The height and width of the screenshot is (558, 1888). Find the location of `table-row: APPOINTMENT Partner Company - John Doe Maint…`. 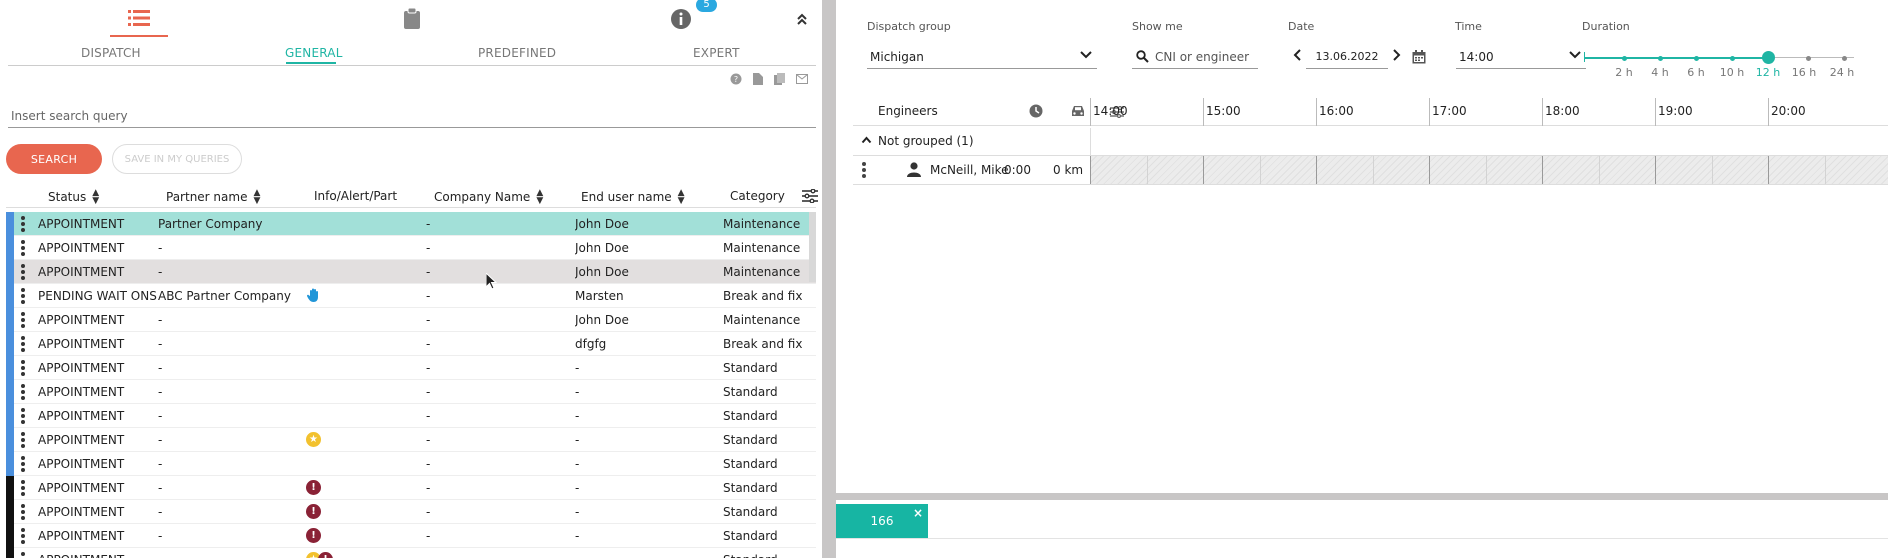

table-row: APPOINTMENT Partner Company - John Doe Maint… is located at coordinates (411, 224).